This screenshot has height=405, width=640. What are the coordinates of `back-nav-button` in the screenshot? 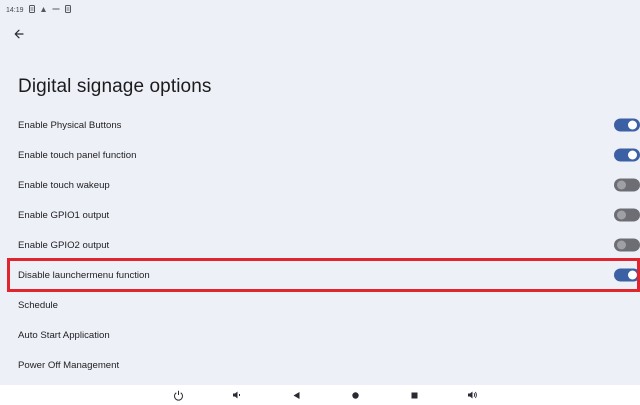 It's located at (296, 395).